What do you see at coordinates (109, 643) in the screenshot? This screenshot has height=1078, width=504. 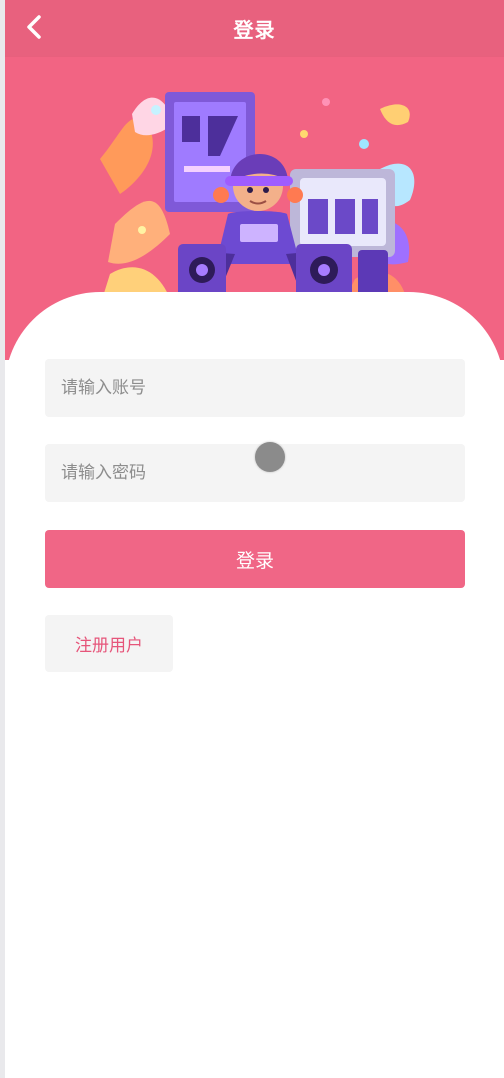 I see `register-user-button: 注册用户` at bounding box center [109, 643].